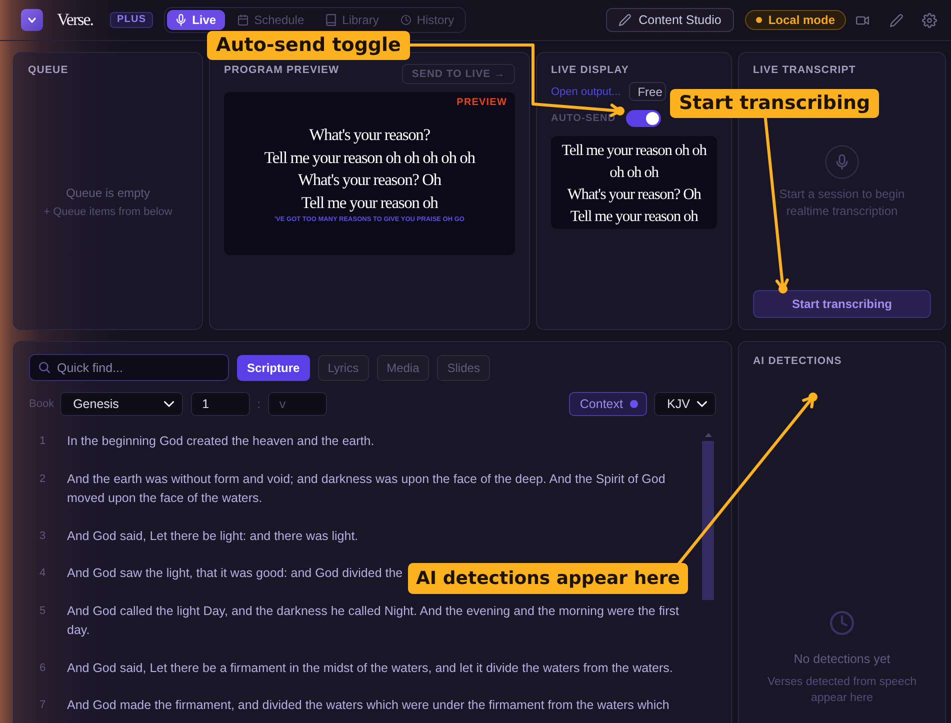 Image resolution: width=951 pixels, height=723 pixels. I want to click on verse-text: And God said, Let there be a firmament in the midst of the waters, and let it divide the waters from the waters., so click(370, 668).